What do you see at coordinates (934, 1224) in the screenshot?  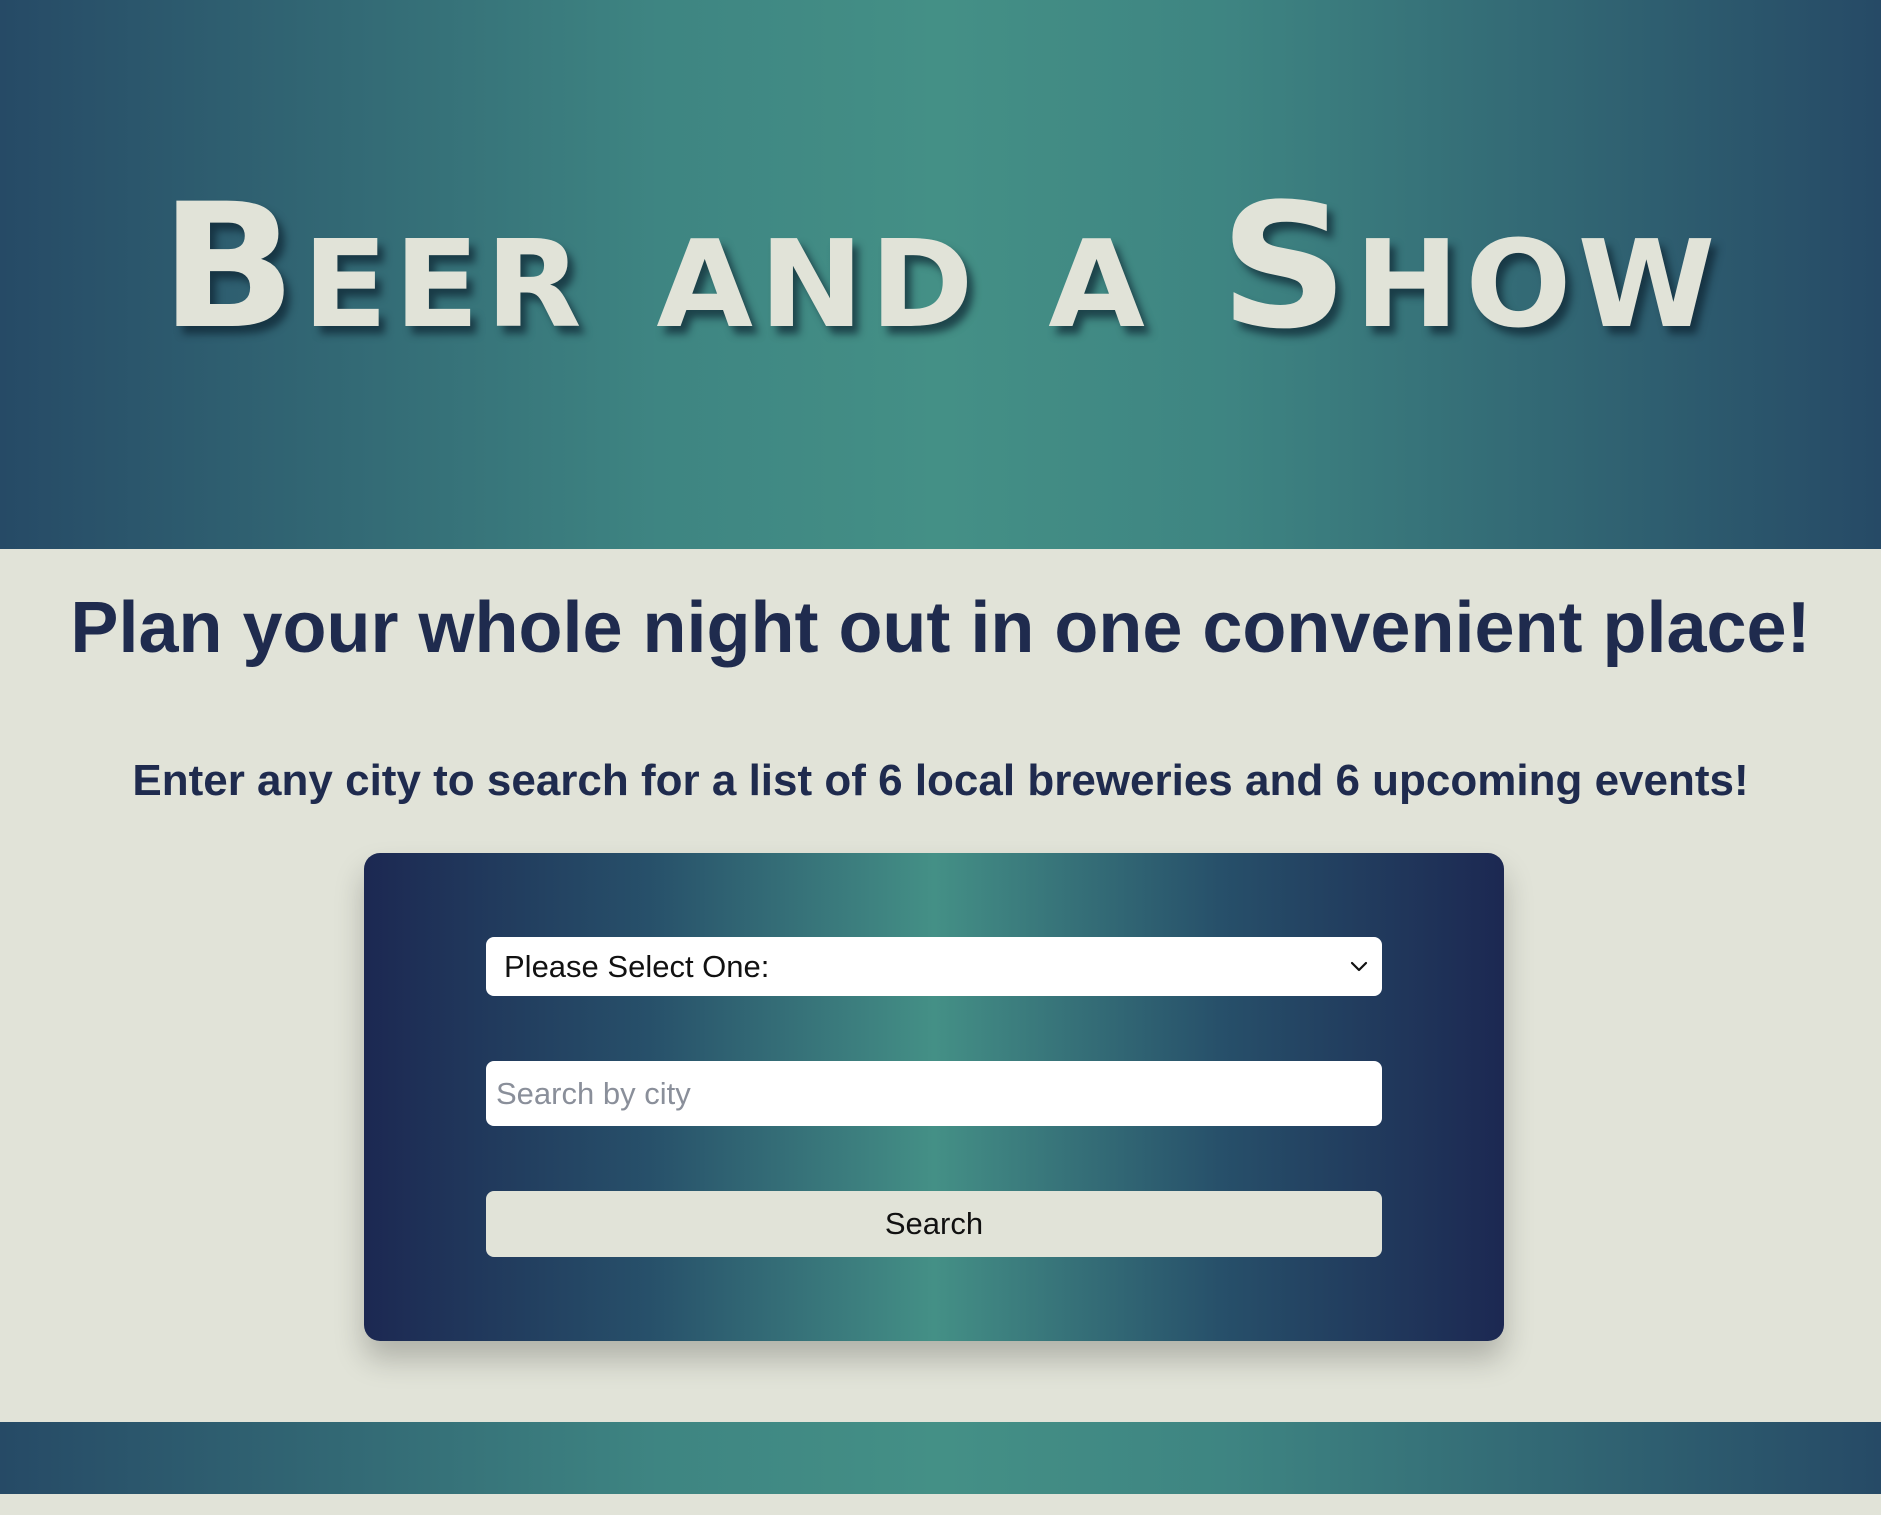 I see `search-button: Search` at bounding box center [934, 1224].